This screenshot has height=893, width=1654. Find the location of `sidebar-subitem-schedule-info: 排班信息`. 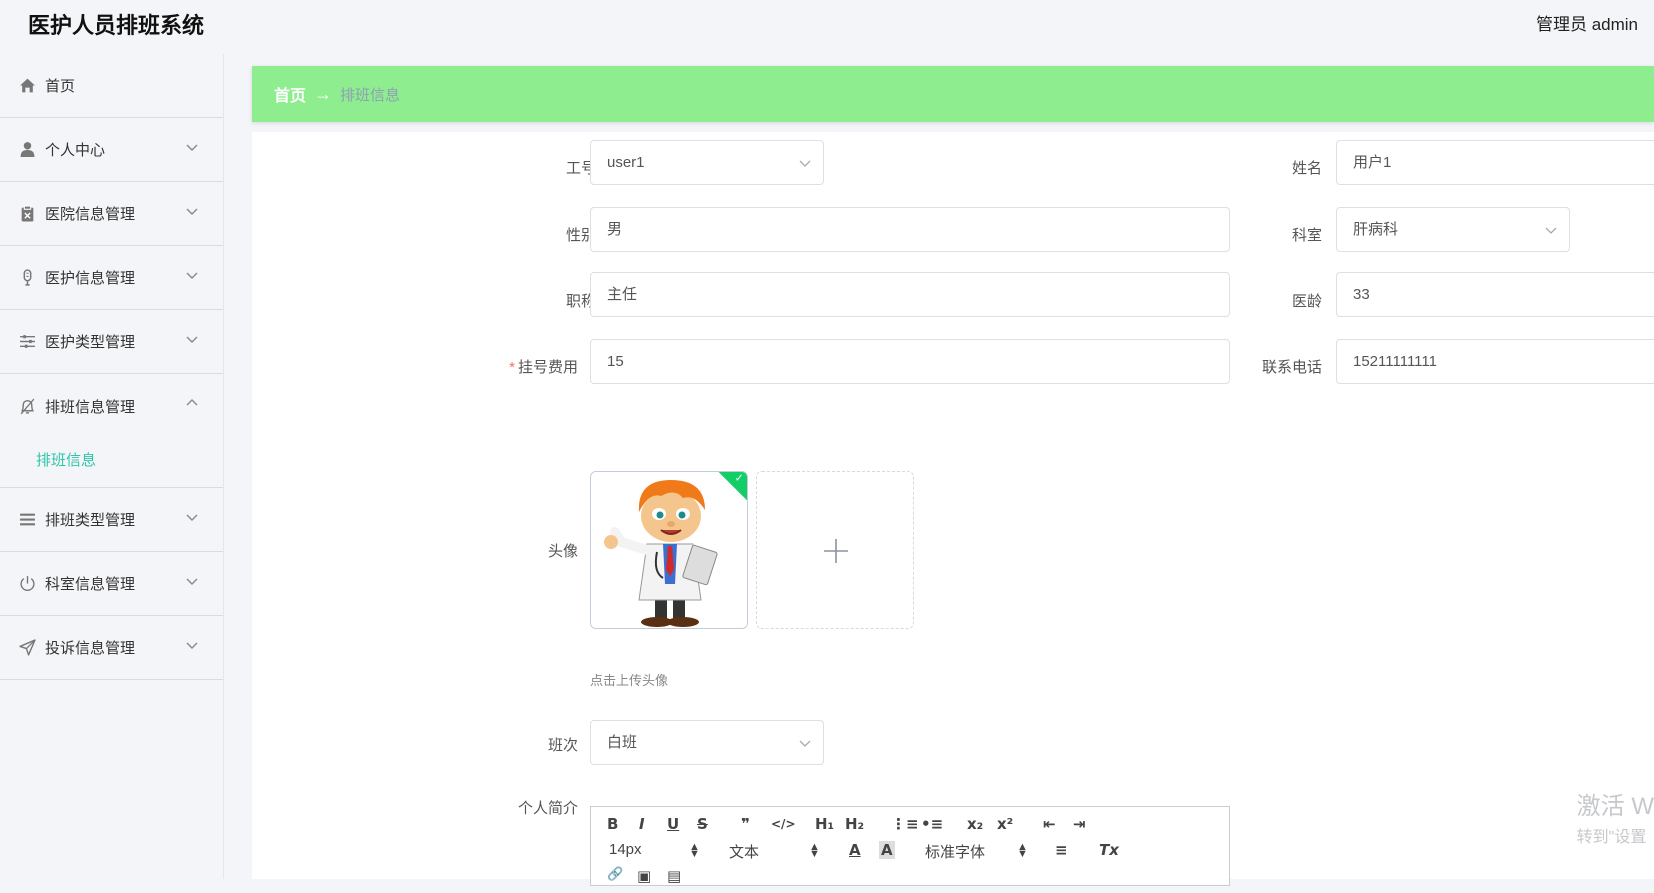

sidebar-subitem-schedule-info: 排班信息 is located at coordinates (111, 460).